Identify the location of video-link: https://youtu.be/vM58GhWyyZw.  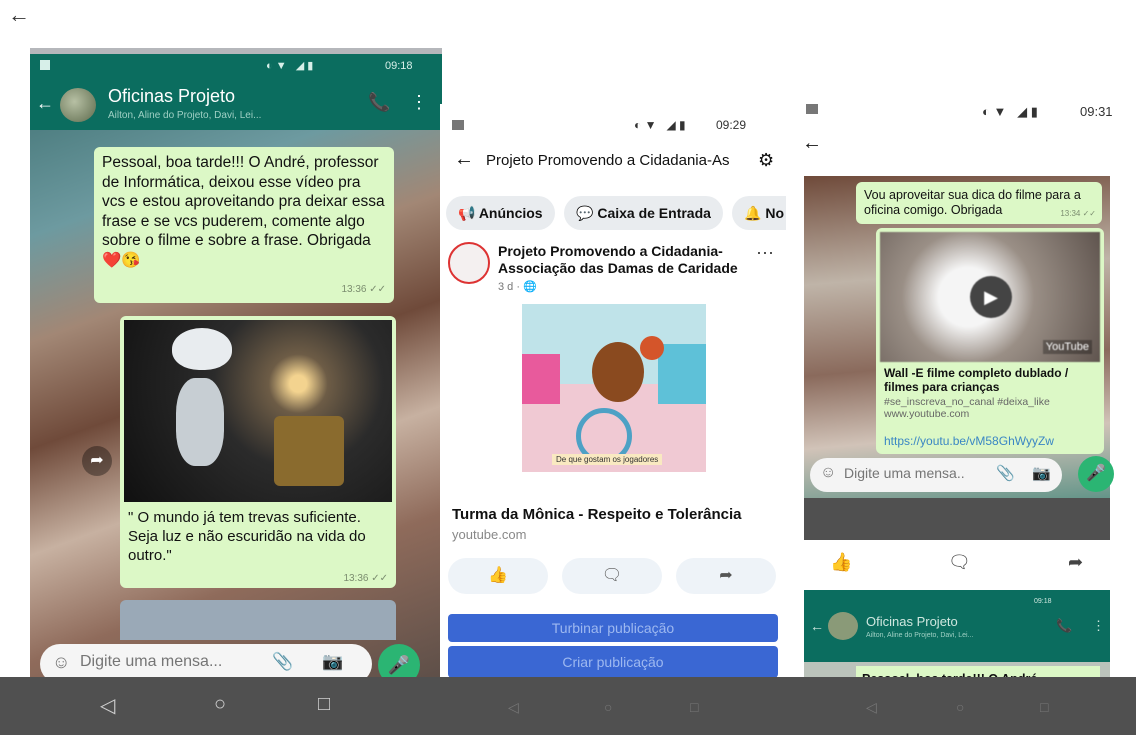
(990, 441).